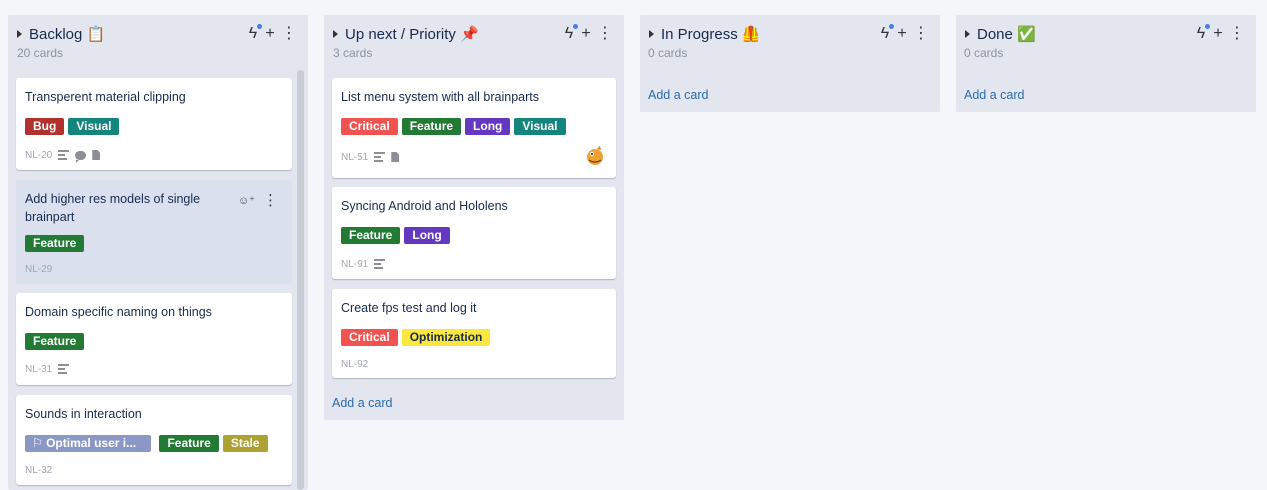 The width and height of the screenshot is (1267, 490). I want to click on card-id: NL-20, so click(39, 155).